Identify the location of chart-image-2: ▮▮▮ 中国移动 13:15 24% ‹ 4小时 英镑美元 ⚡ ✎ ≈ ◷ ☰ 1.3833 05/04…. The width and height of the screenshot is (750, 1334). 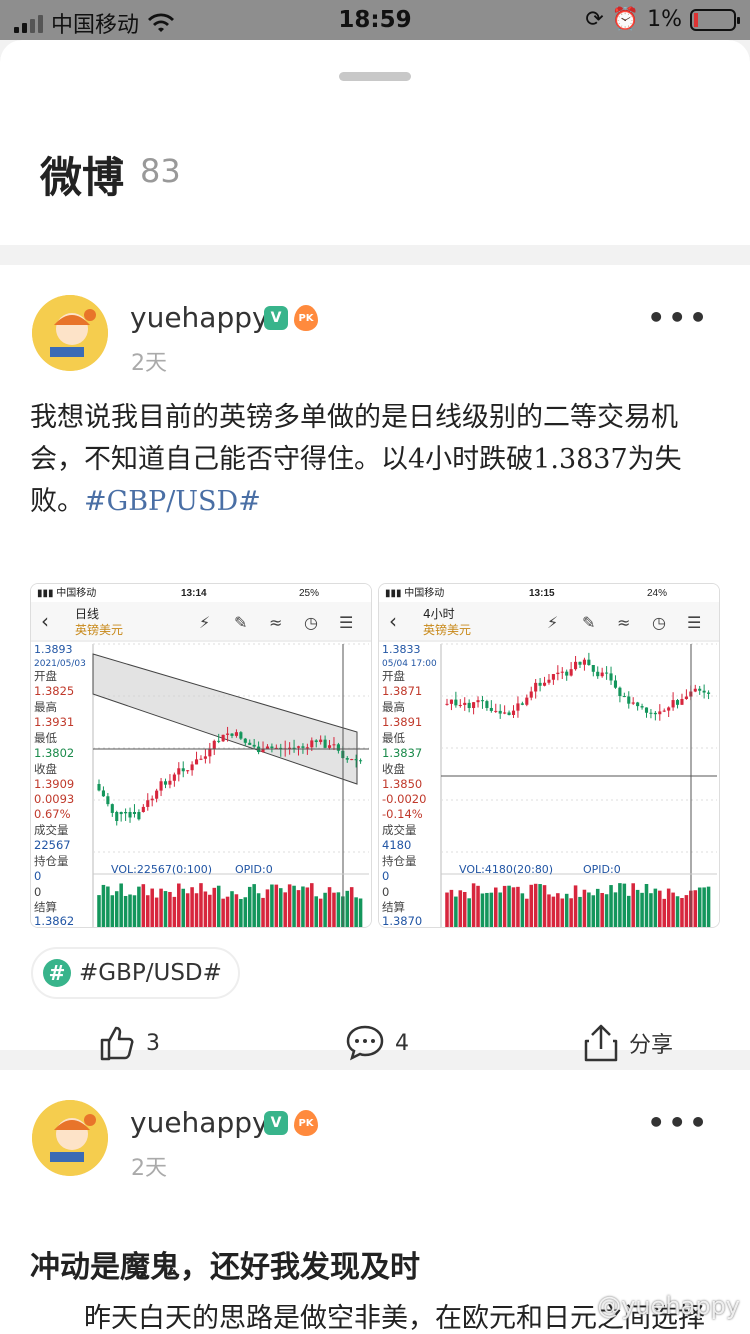
(549, 755).